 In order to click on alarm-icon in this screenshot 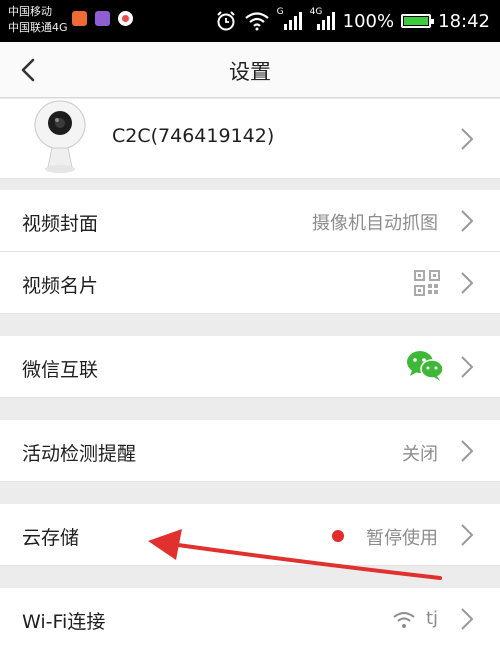, I will do `click(225, 21)`.